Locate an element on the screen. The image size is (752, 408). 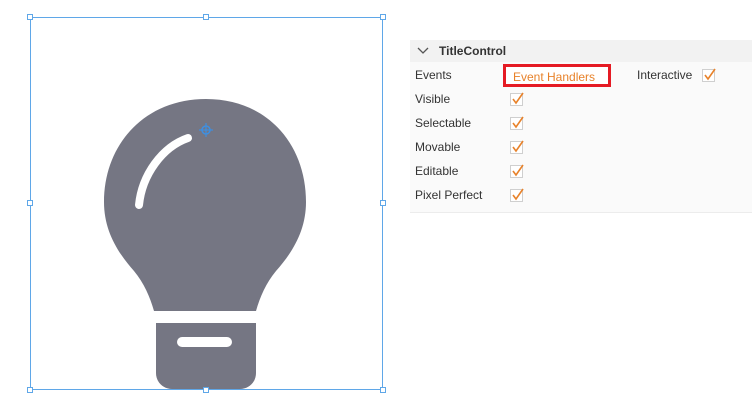
selectable-checkbox is located at coordinates (517, 123).